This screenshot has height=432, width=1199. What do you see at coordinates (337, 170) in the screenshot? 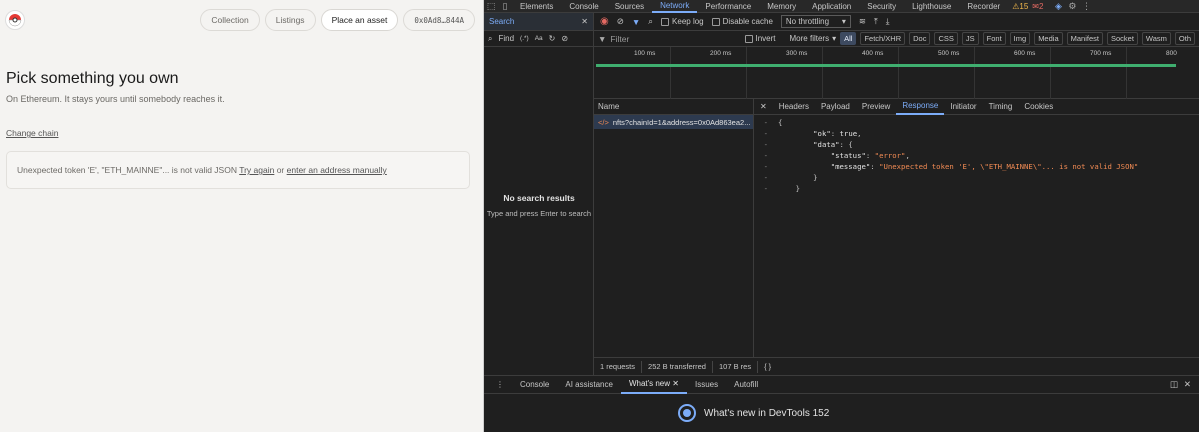
I see `enter-address-manually-link: enter an address manually` at bounding box center [337, 170].